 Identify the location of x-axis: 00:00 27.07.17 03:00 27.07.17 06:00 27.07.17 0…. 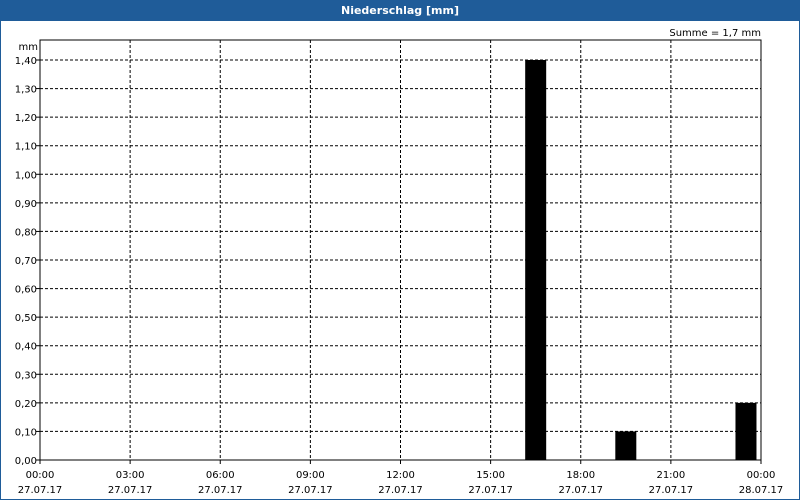
(401, 478).